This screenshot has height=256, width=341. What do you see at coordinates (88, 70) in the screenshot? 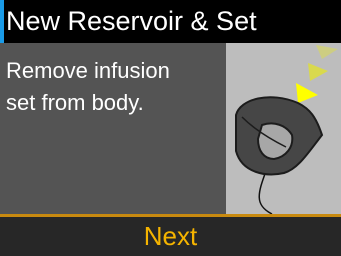
I see `instruction-line-1: Remove infusion` at bounding box center [88, 70].